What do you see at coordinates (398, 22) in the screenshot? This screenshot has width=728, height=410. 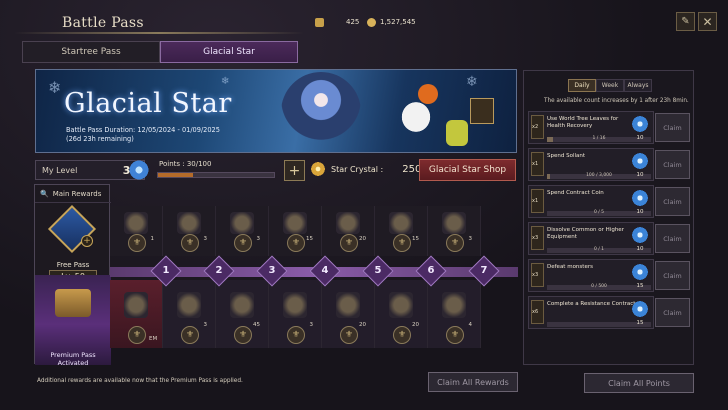 I see `currency-value: 1,527,545` at bounding box center [398, 22].